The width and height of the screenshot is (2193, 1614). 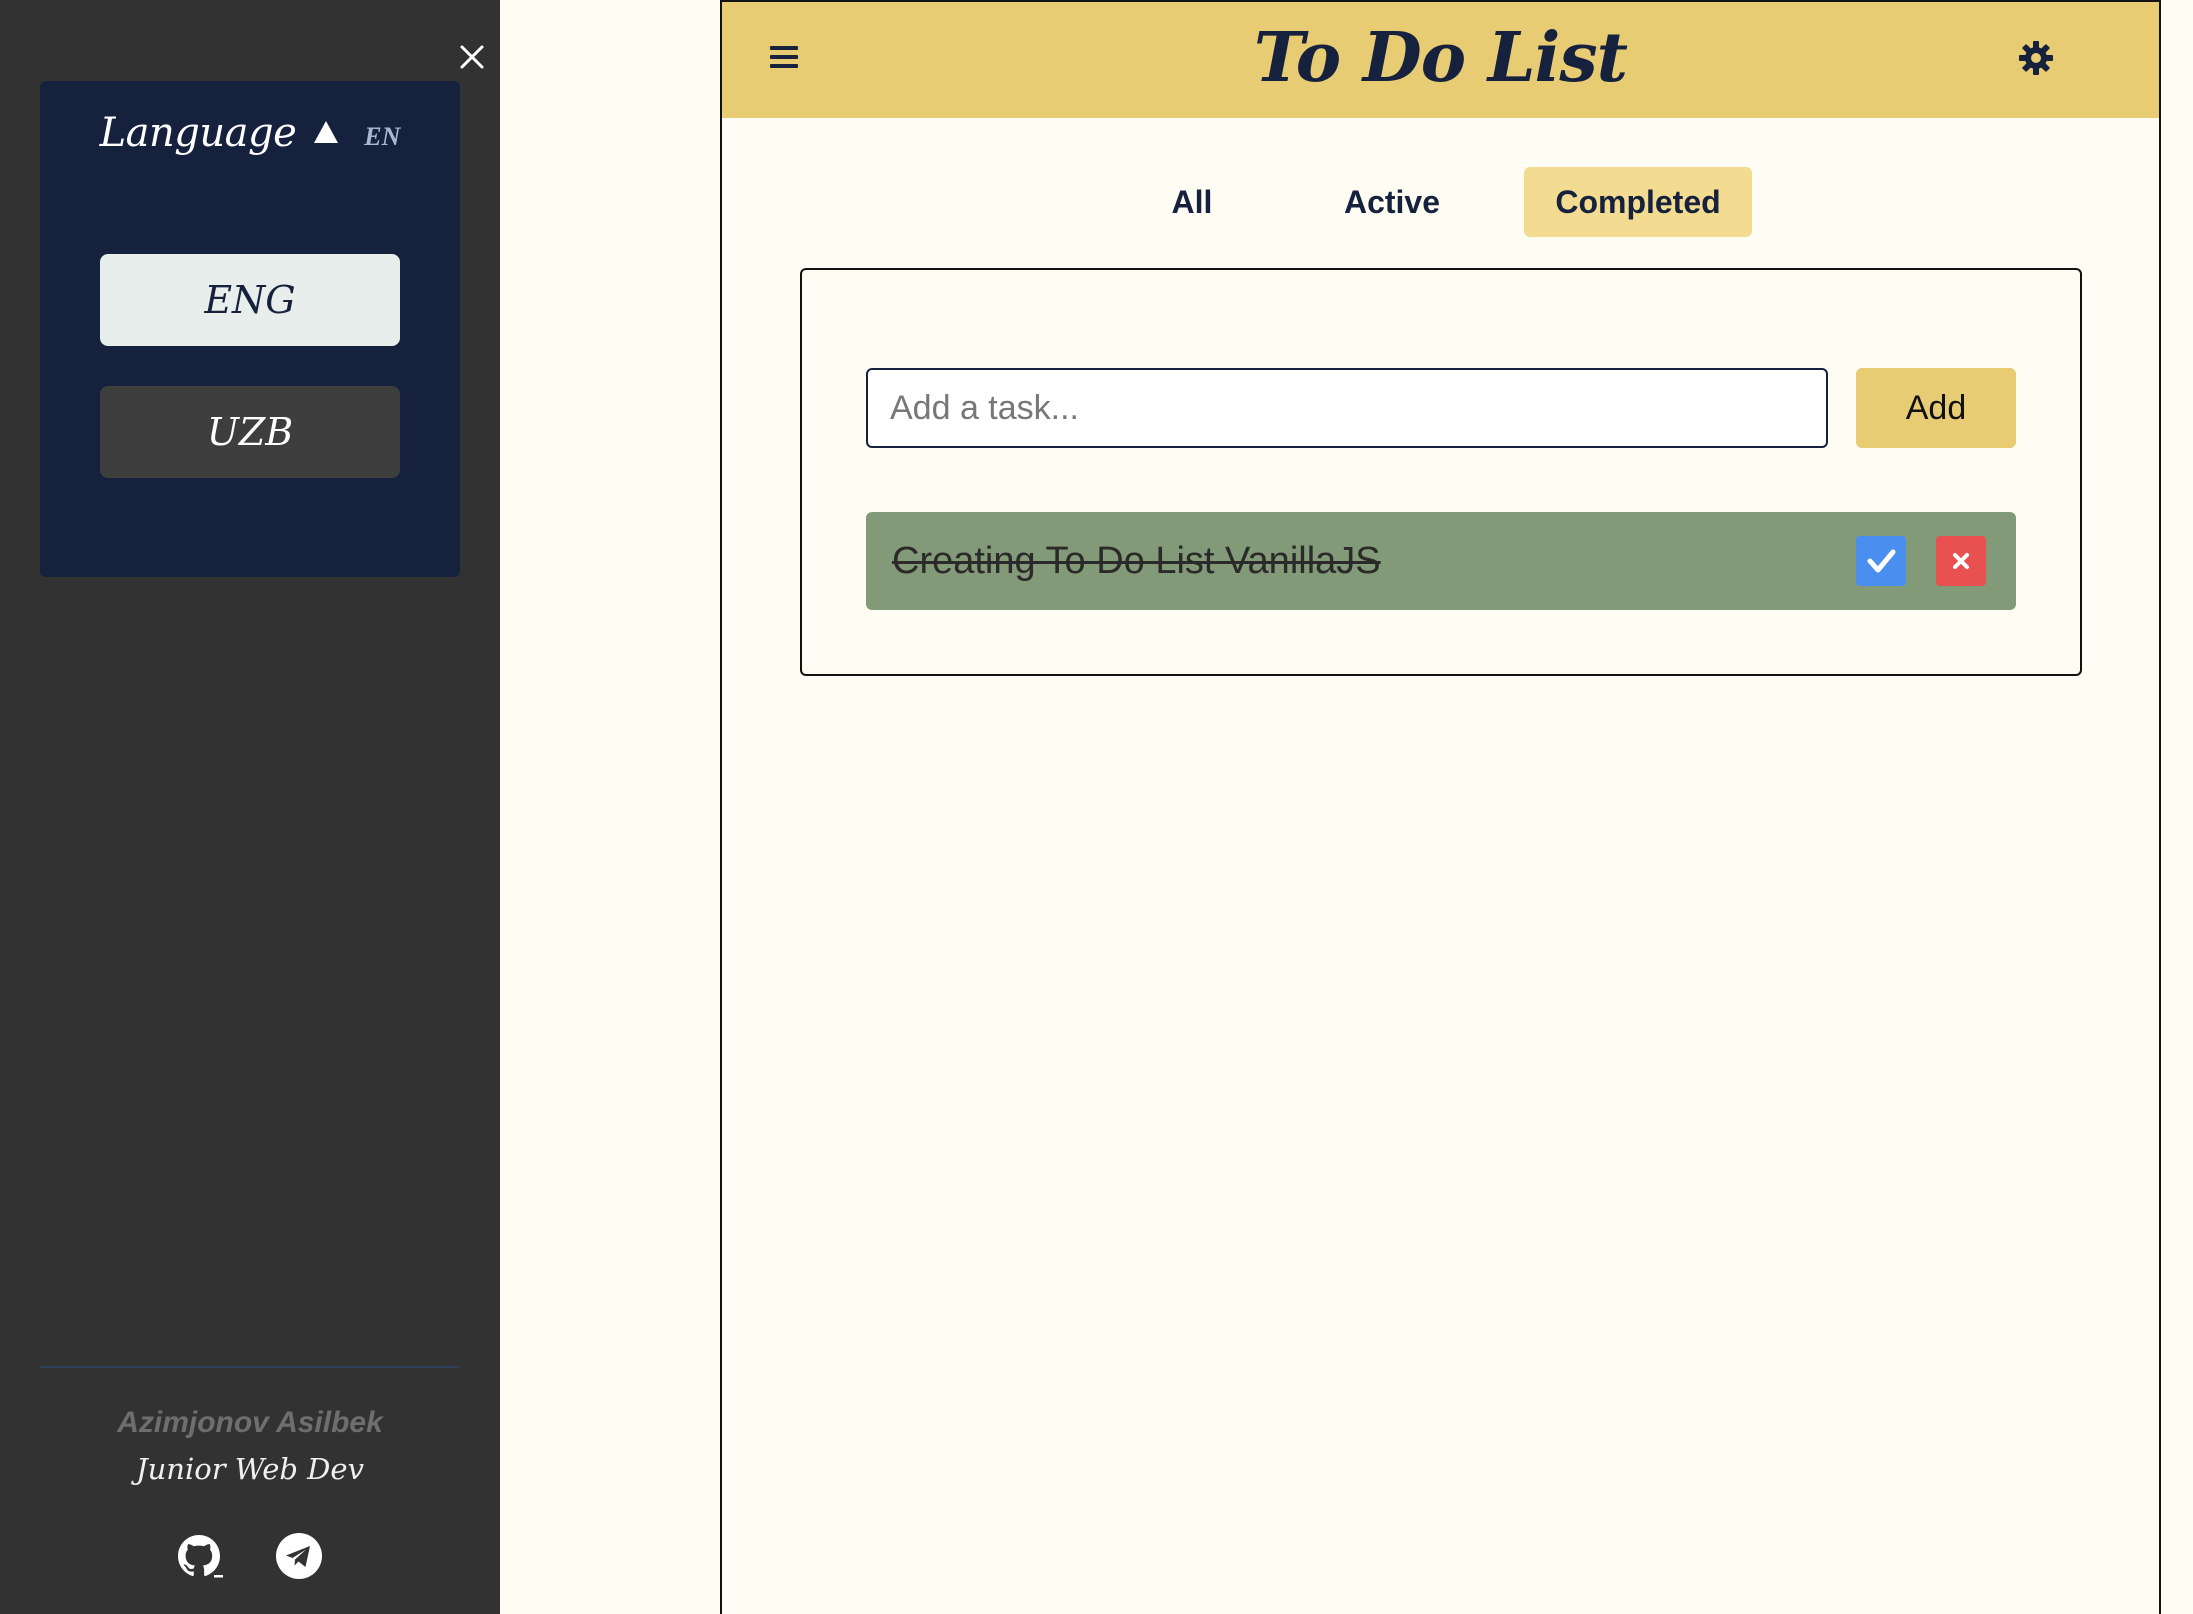 I want to click on author-name: Azimjonov Asilbek, so click(x=250, y=1422).